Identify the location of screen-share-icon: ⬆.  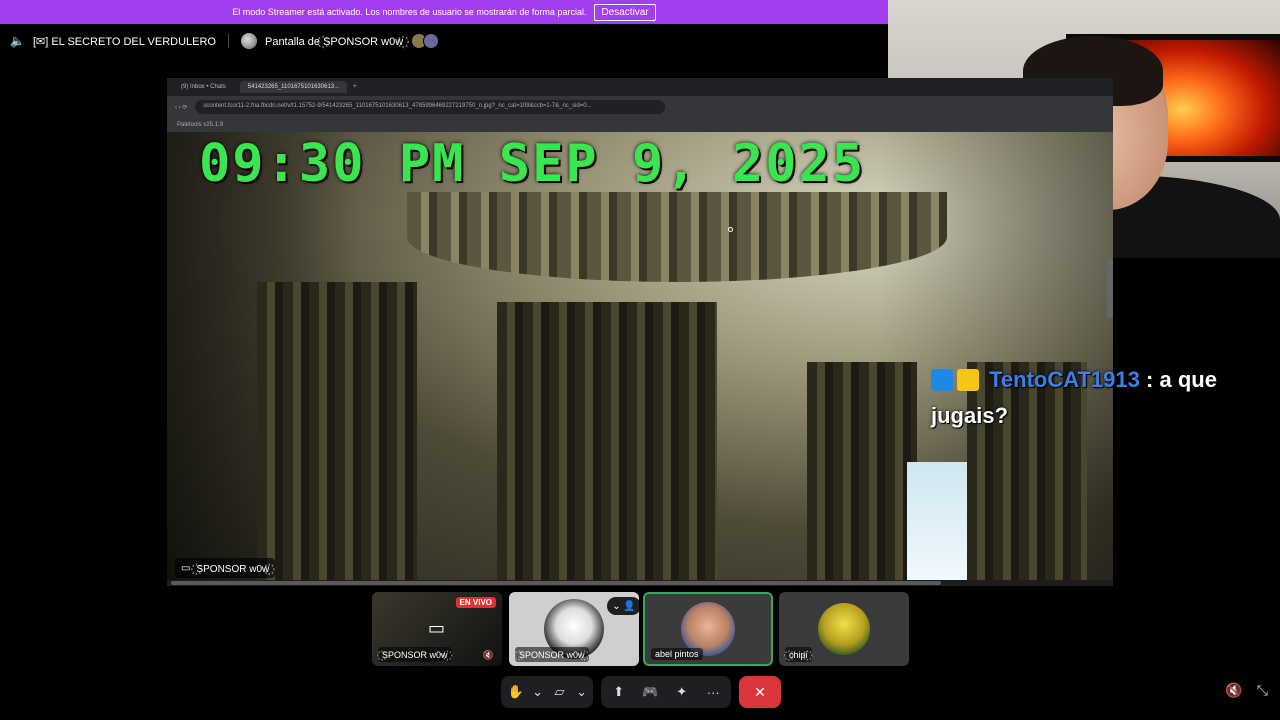
(619, 692).